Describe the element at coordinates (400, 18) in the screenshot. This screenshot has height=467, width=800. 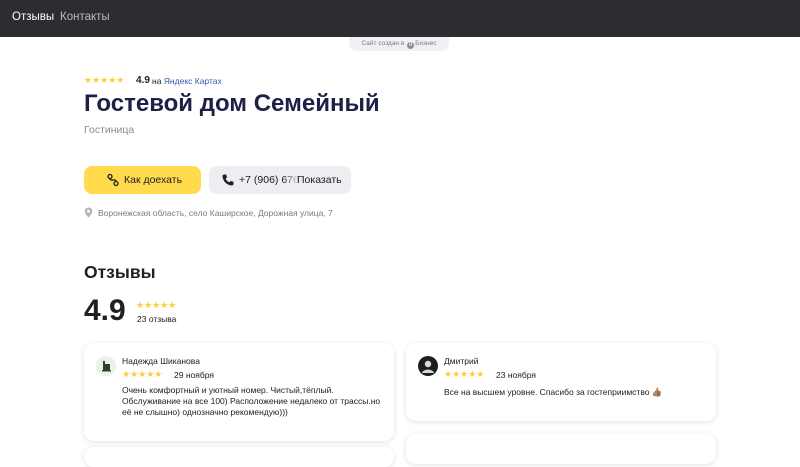
I see `top-navigation-bar: Отзывы Контакты` at that location.